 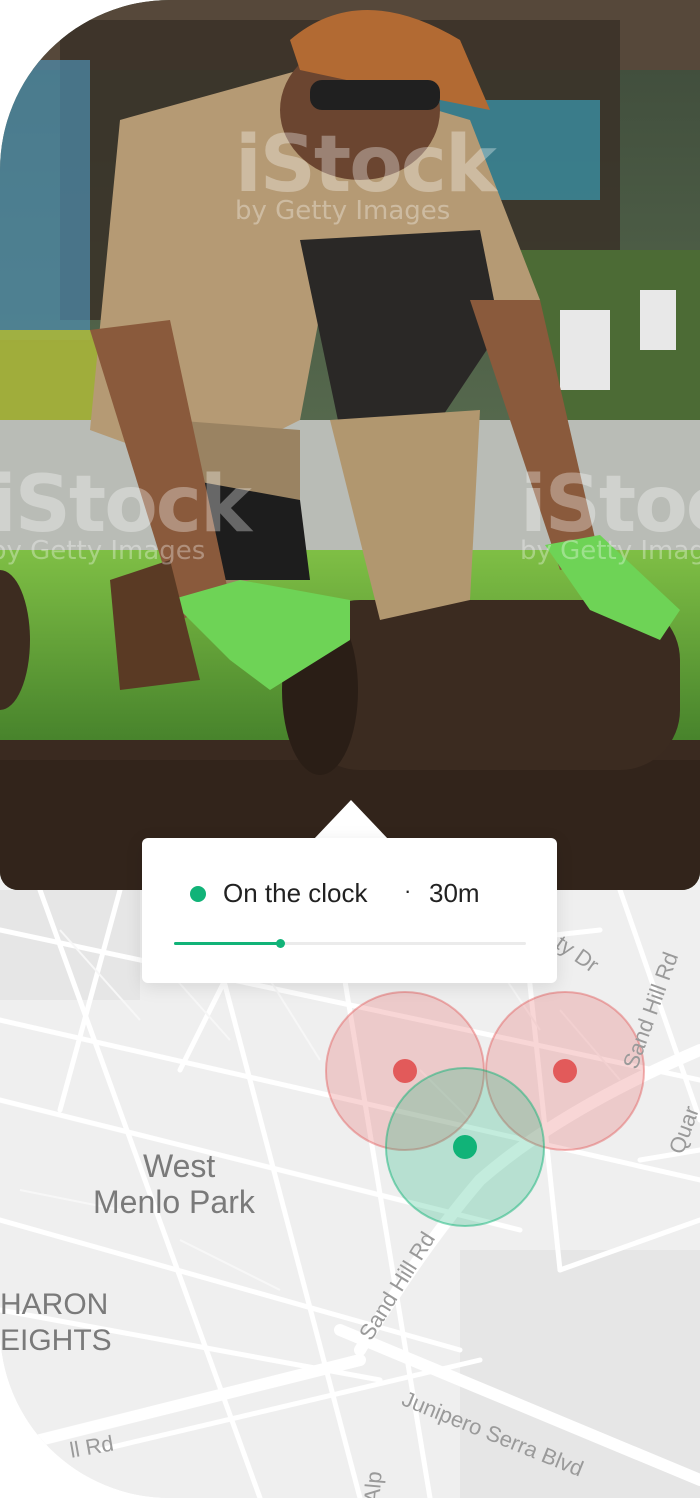 I want to click on location-pin-green, so click(x=465, y=1147).